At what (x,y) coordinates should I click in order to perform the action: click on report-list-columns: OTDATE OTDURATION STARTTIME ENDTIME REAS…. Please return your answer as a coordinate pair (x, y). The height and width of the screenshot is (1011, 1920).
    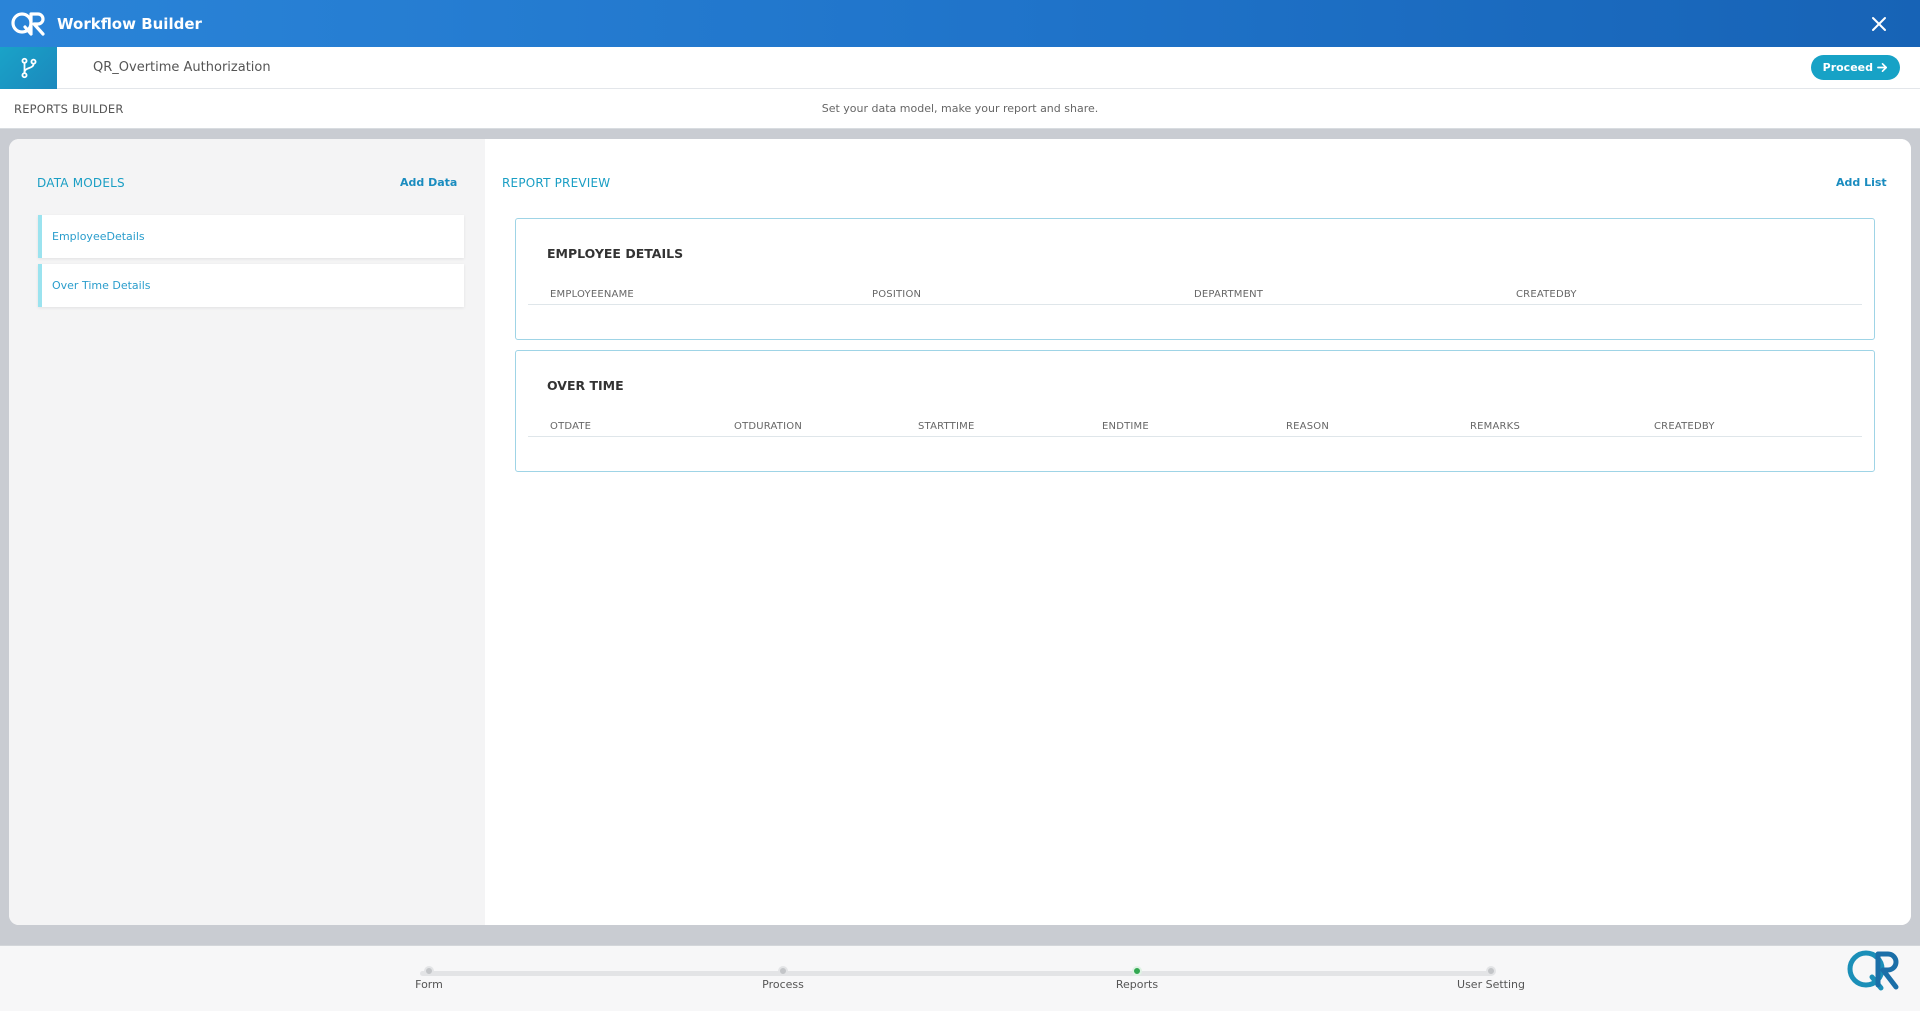
    Looking at the image, I should click on (1195, 424).